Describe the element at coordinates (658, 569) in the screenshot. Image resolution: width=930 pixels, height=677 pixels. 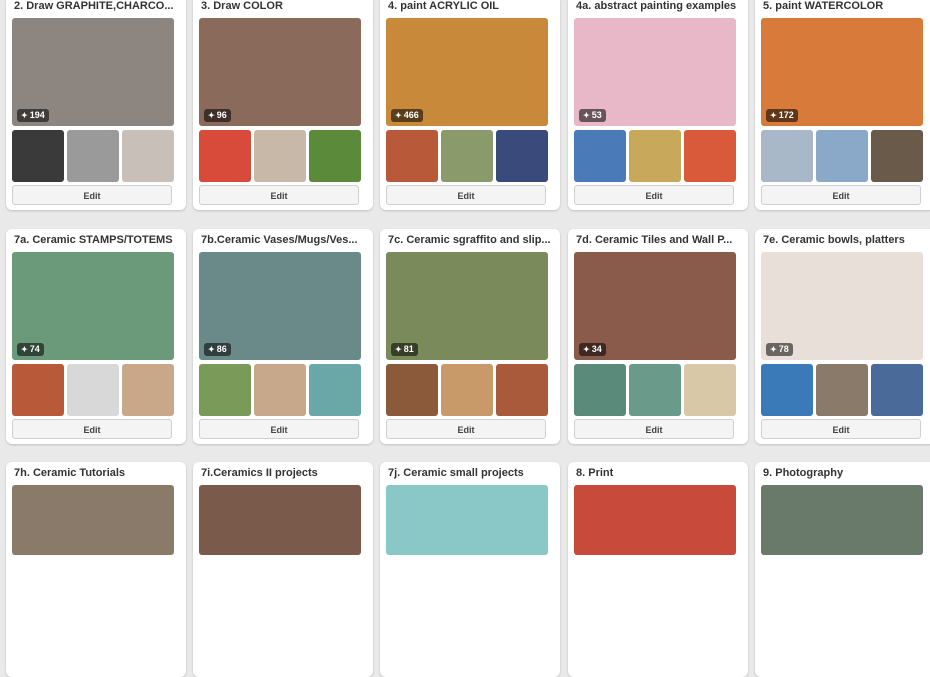
I see `board-card: 8. Print` at that location.